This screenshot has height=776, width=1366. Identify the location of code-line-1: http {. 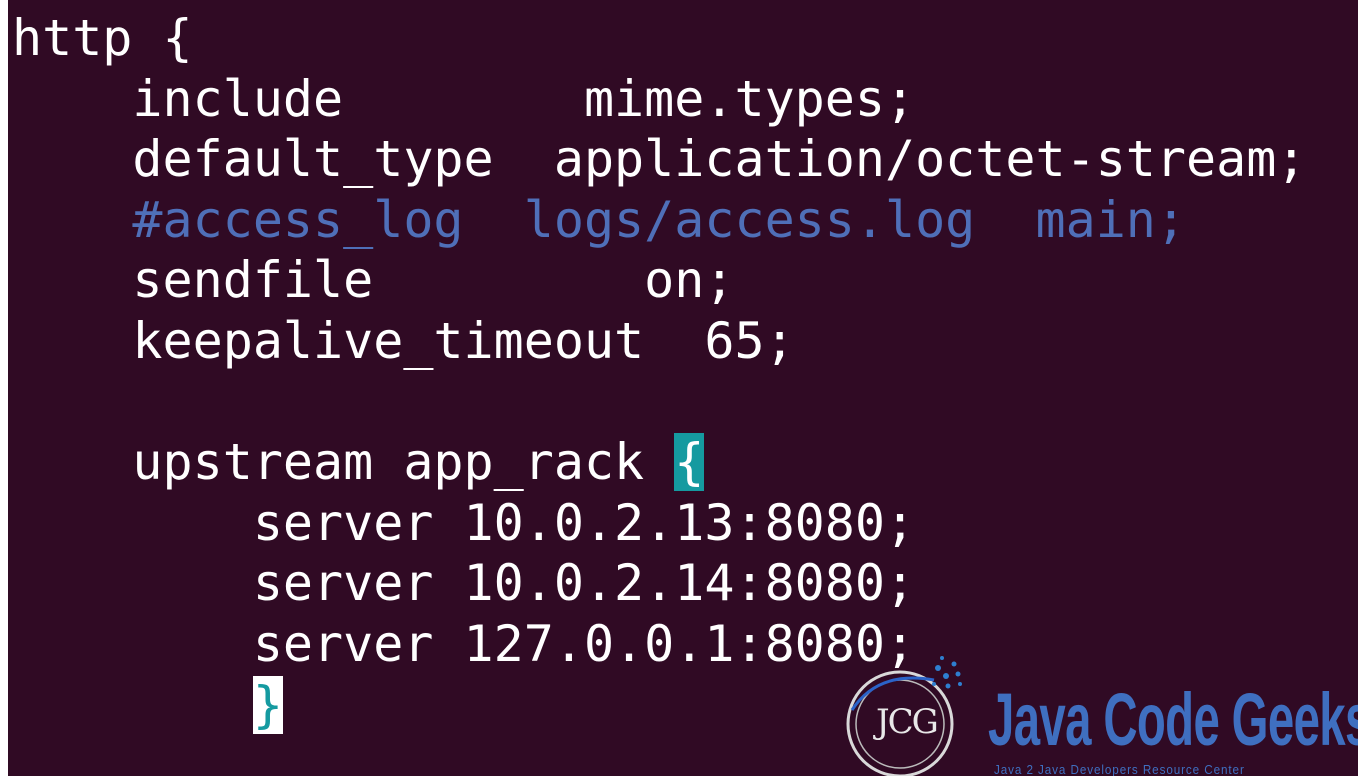
(659, 38).